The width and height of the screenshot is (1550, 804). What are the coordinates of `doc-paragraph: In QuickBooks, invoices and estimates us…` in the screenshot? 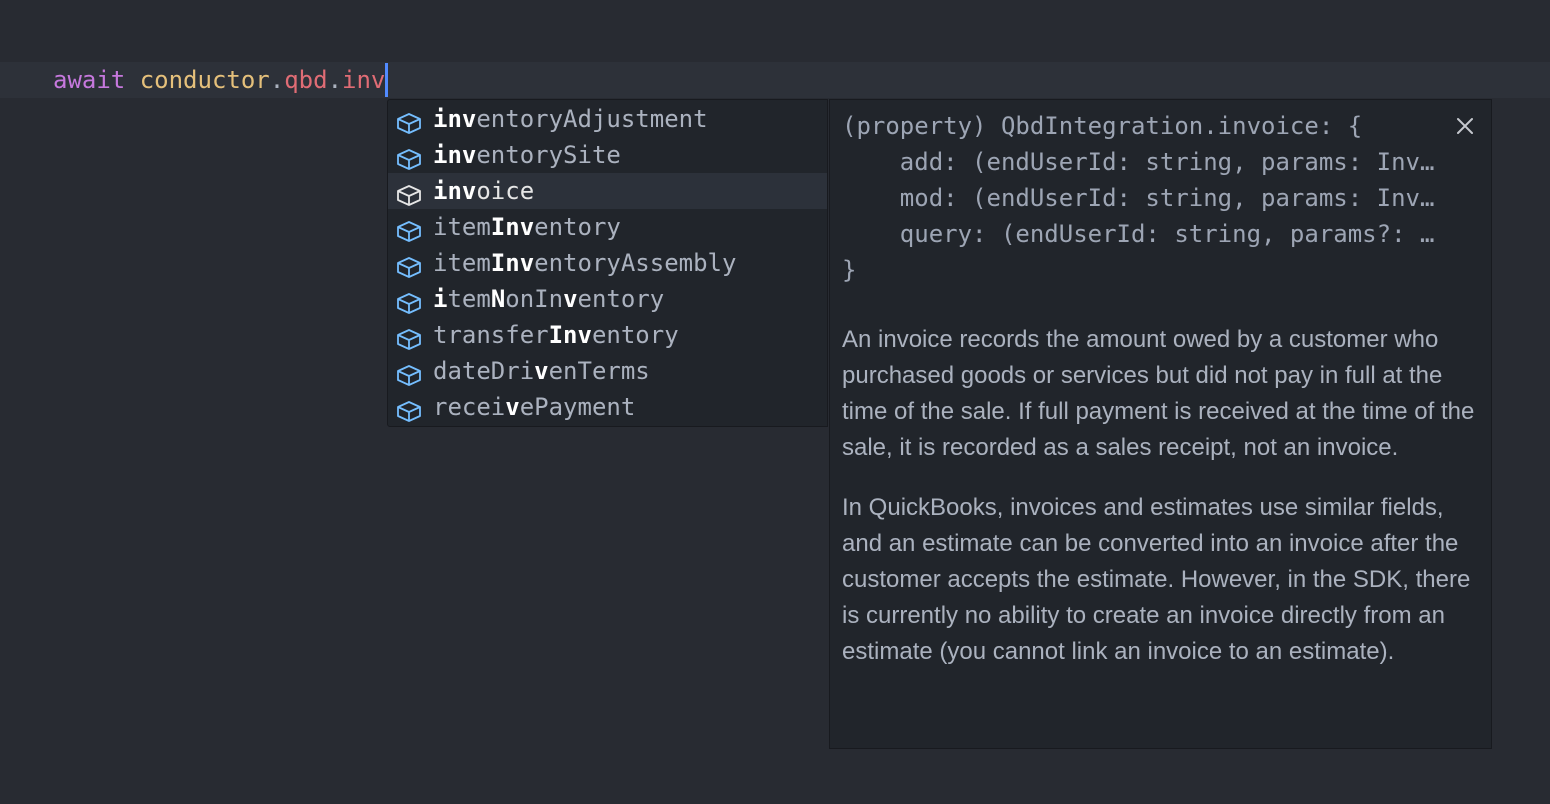 It's located at (1156, 579).